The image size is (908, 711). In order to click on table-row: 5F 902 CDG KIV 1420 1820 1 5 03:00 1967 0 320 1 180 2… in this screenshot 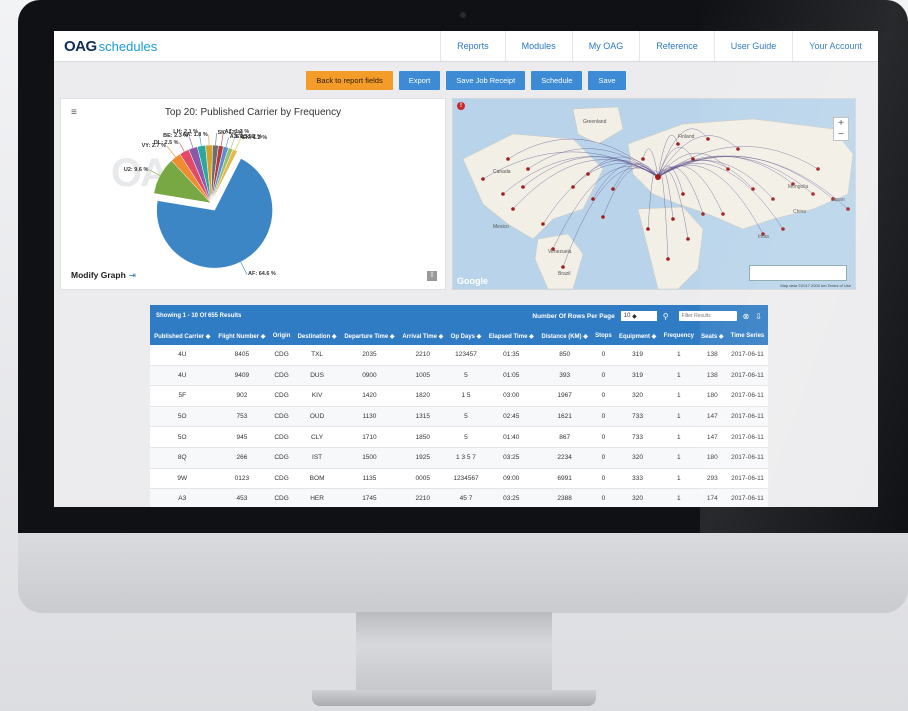, I will do `click(459, 396)`.